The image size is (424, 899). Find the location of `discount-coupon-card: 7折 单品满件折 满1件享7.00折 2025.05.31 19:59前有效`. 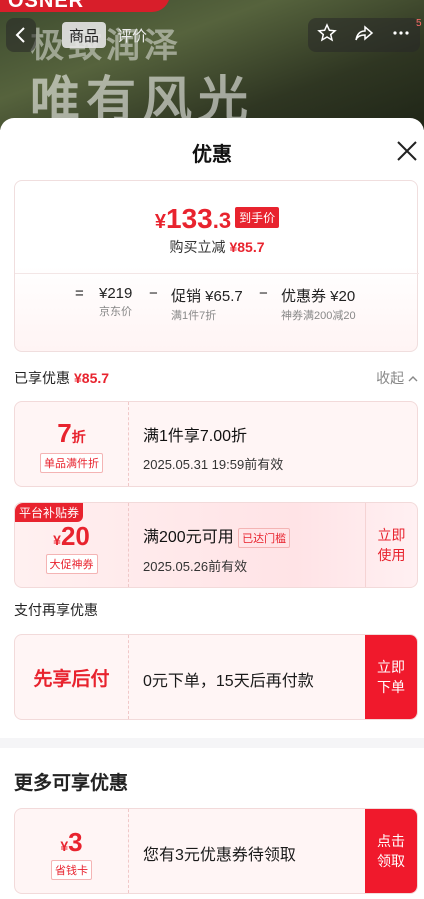

discount-coupon-card: 7折 单品满件折 满1件享7.00折 2025.05.31 19:59前有效 is located at coordinates (216, 444).